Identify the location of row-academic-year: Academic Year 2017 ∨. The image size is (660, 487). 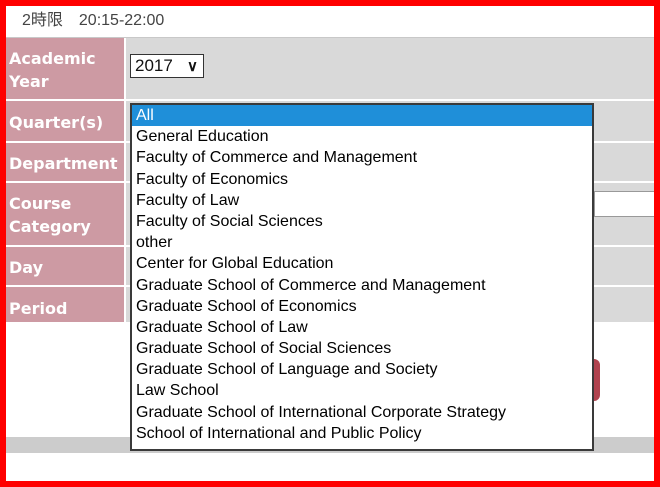
(330, 69).